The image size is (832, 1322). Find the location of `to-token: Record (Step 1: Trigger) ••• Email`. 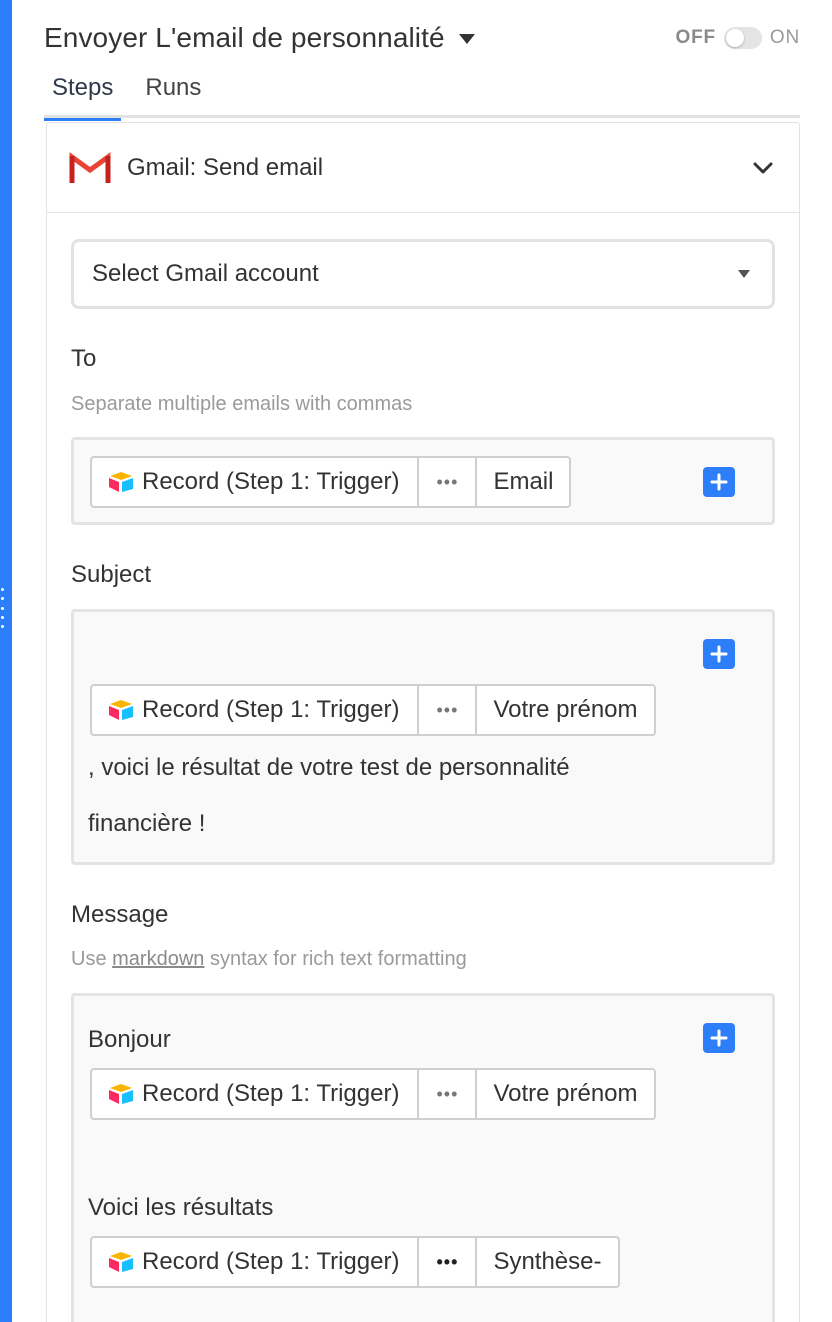

to-token: Record (Step 1: Trigger) ••• Email is located at coordinates (331, 482).